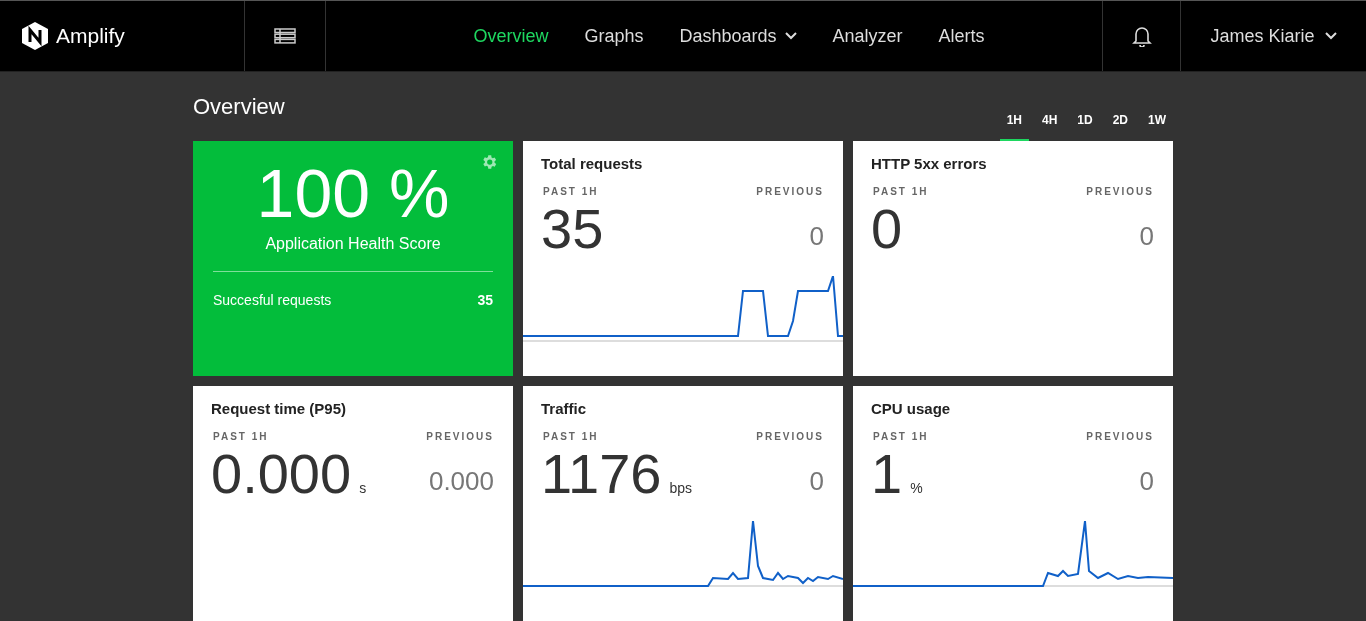 The height and width of the screenshot is (621, 1366). What do you see at coordinates (1157, 123) in the screenshot?
I see `time-range-tab: 1W` at bounding box center [1157, 123].